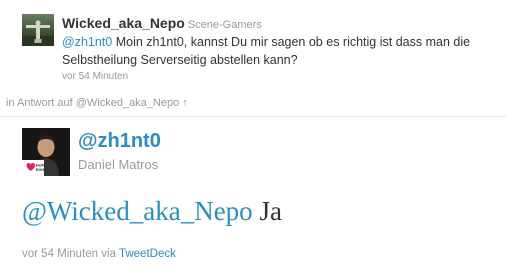 The height and width of the screenshot is (272, 506). Describe the element at coordinates (41, 103) in the screenshot. I see `in-reply-prefix: in Antwort auf` at that location.